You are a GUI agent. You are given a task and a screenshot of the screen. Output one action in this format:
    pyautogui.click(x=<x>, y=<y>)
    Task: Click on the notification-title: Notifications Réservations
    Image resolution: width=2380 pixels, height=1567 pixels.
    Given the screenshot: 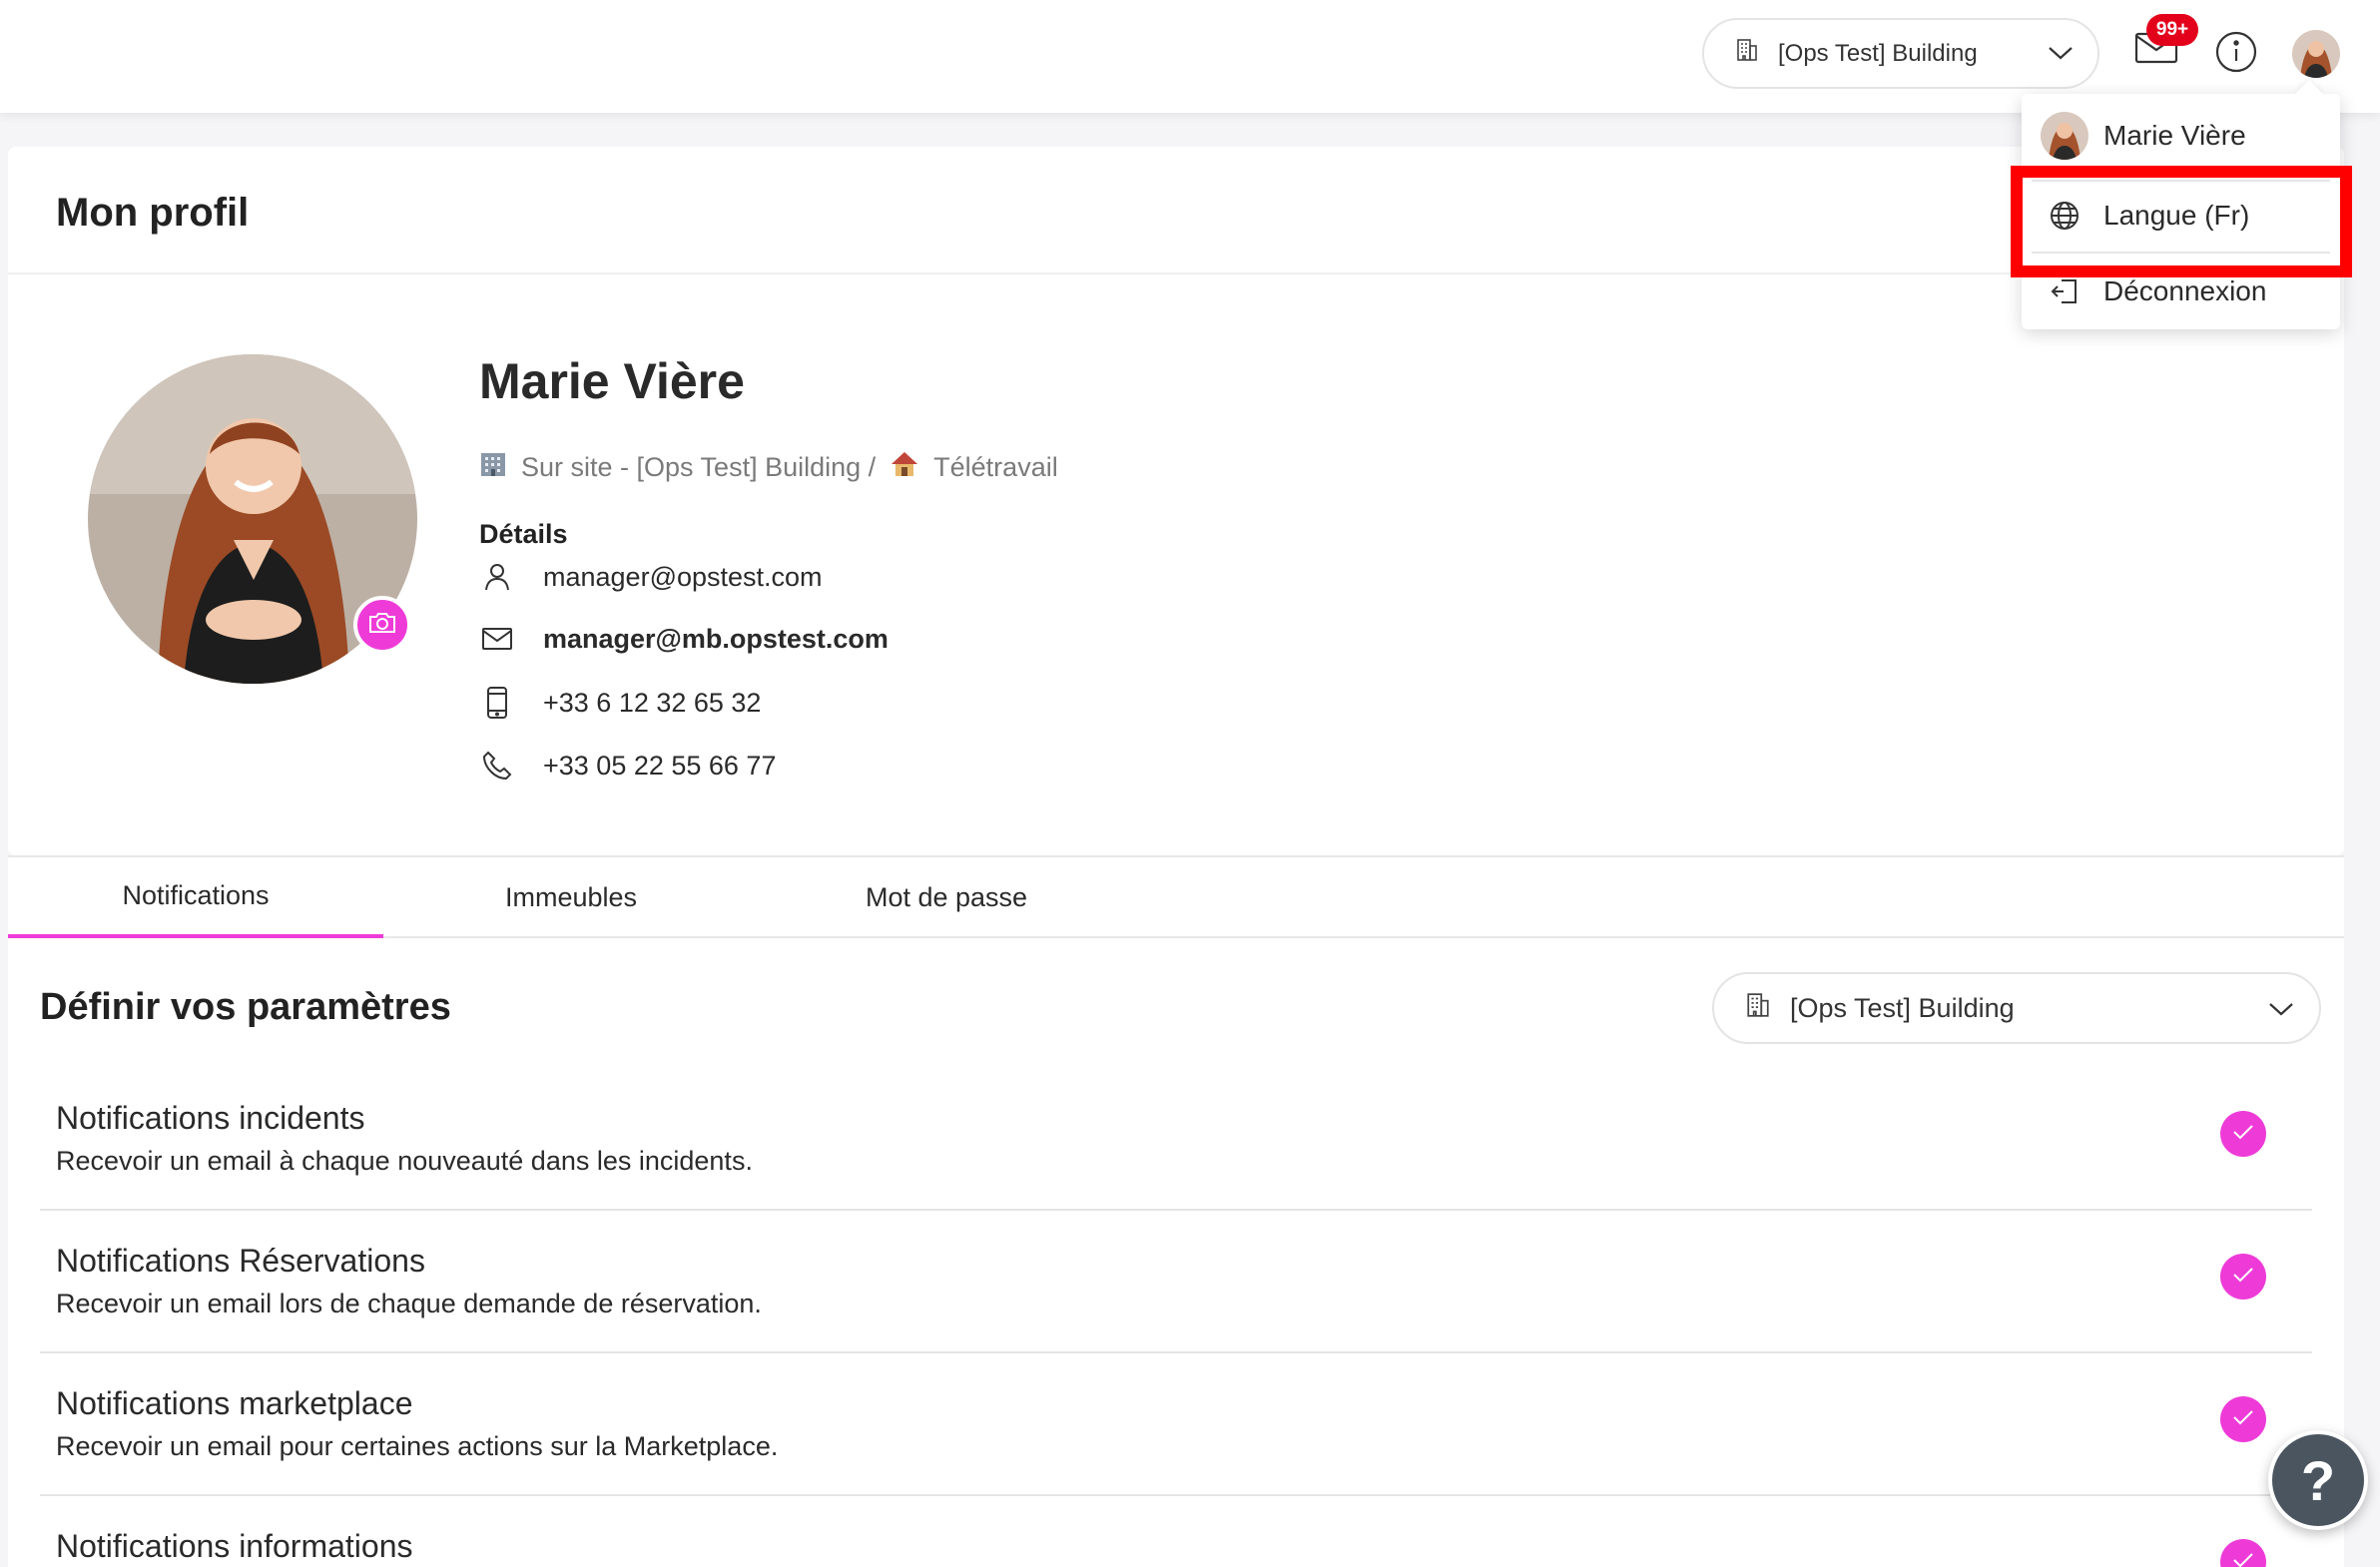 What is the action you would take?
    pyautogui.click(x=240, y=1261)
    